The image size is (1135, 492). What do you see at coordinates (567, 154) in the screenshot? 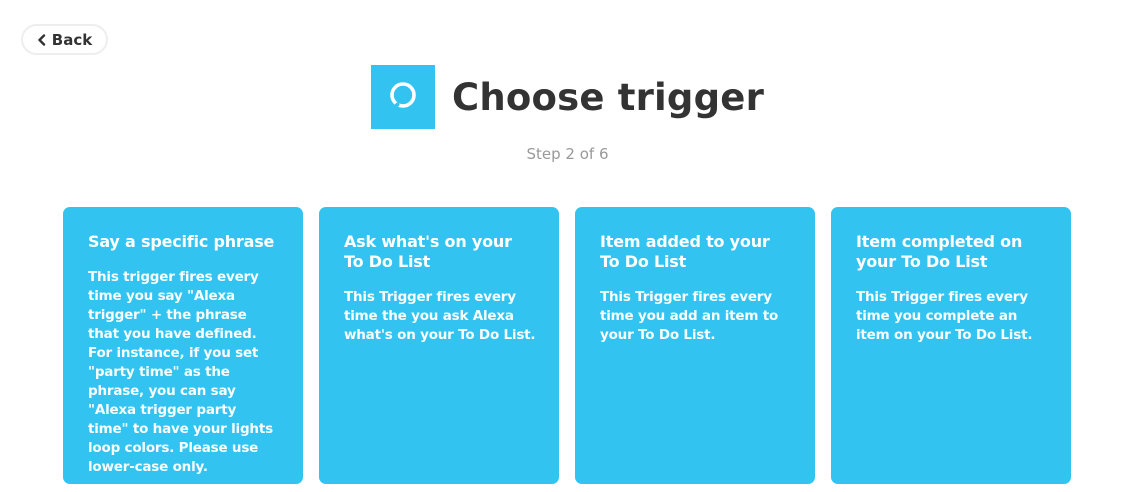
I see `step-indicator: Step 2 of 6` at bounding box center [567, 154].